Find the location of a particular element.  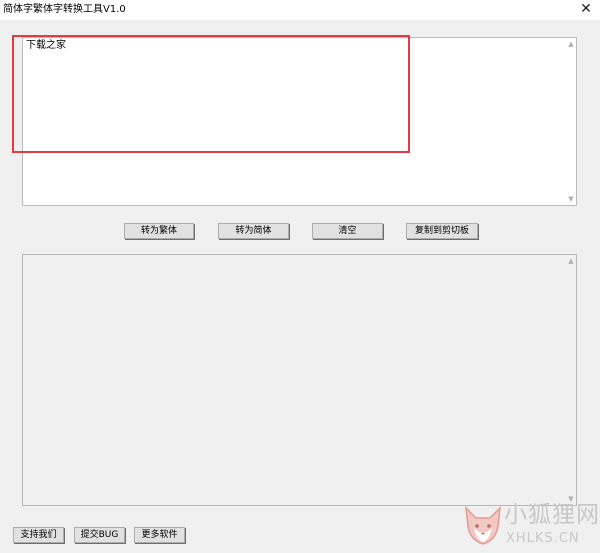

to-traditional-button: 转为繁体 is located at coordinates (159, 231).